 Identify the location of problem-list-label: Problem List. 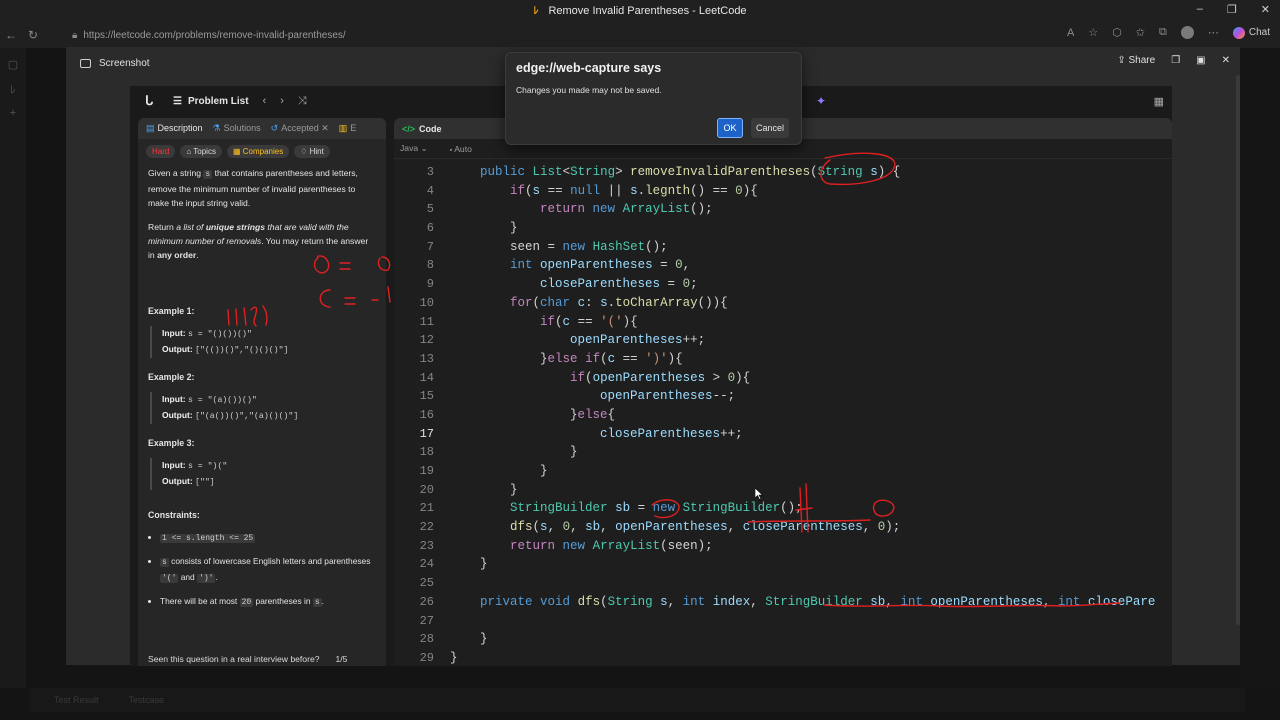
(218, 101).